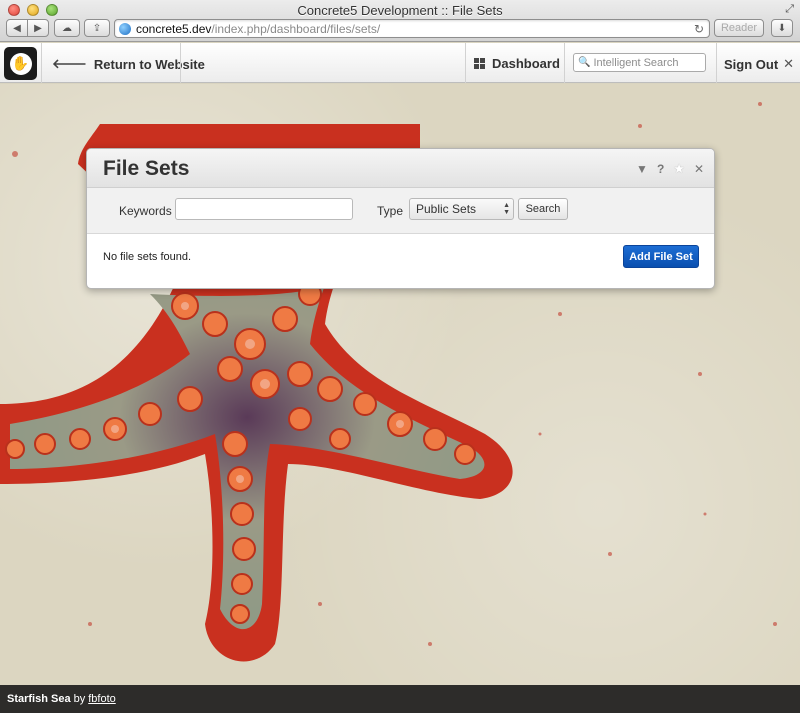 The width and height of the screenshot is (800, 713). I want to click on back-button: ◀, so click(17, 28).